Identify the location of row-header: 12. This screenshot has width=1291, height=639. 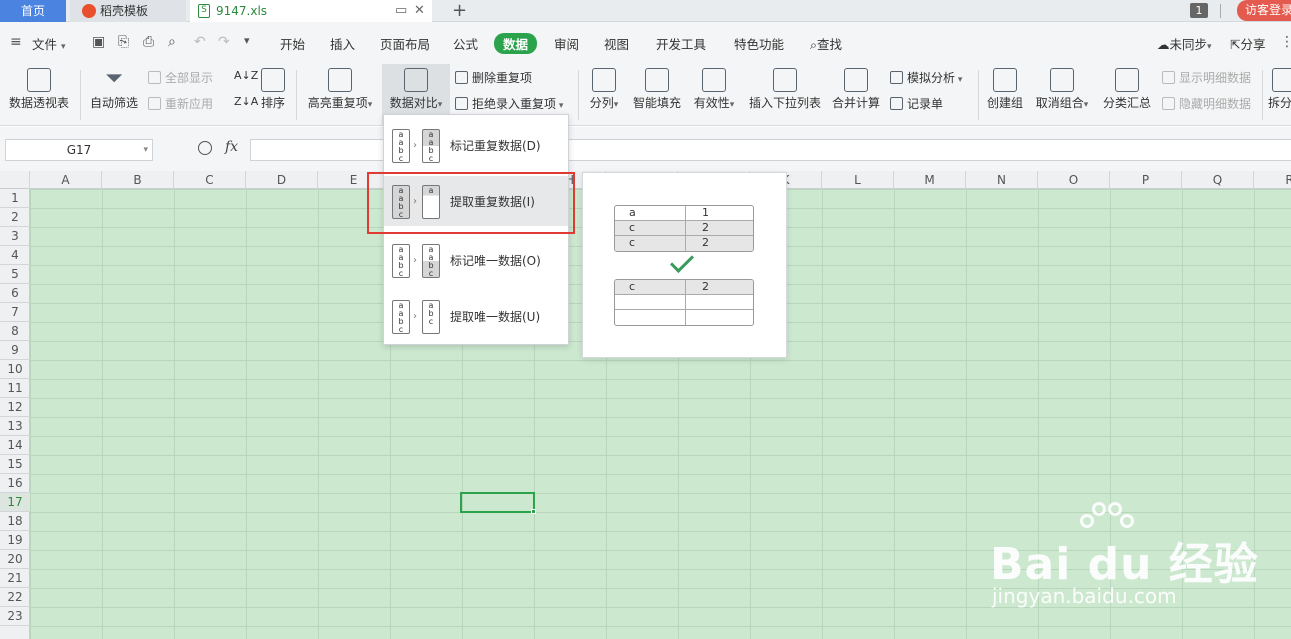
(15, 407).